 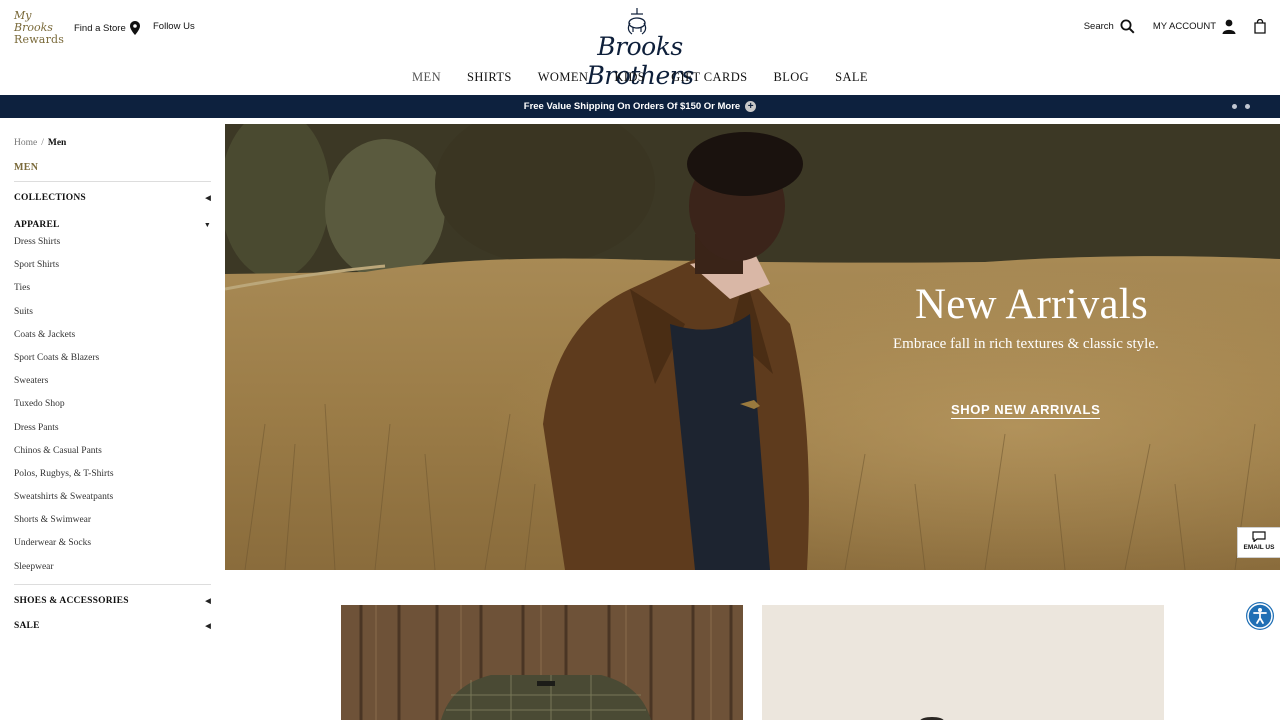 What do you see at coordinates (112, 543) in the screenshot?
I see `sidebar-item-underwear-socks: Underwear & Socks` at bounding box center [112, 543].